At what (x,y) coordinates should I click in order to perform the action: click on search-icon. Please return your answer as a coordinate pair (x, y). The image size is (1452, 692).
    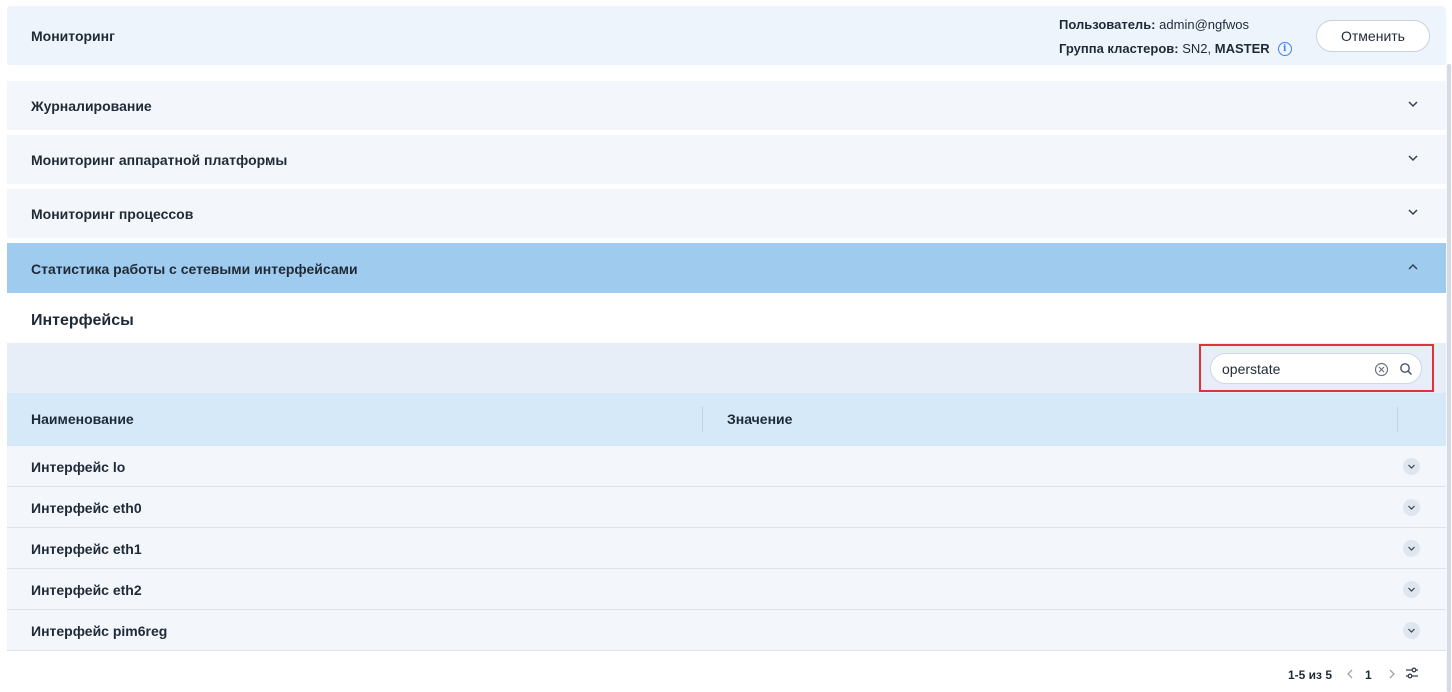
    Looking at the image, I should click on (1406, 369).